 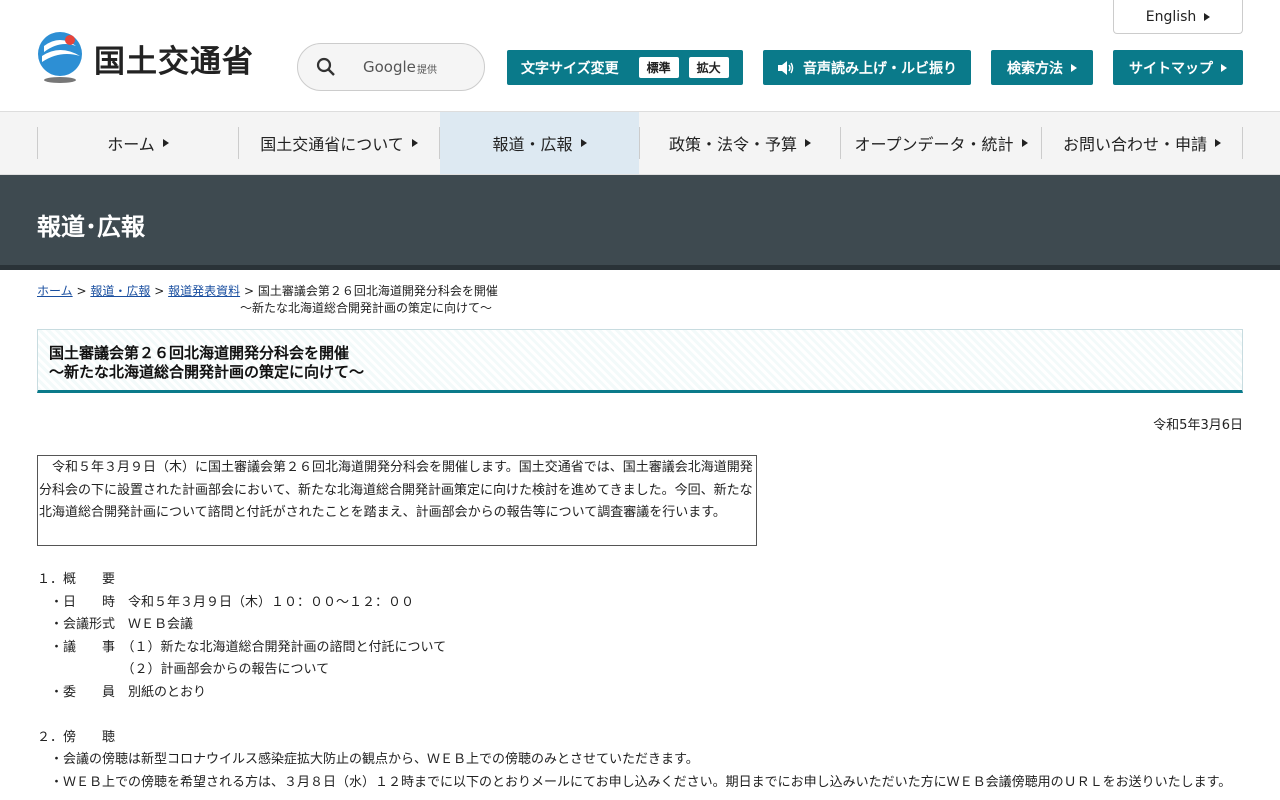 I want to click on site-logo: 国土交通省, so click(x=145, y=58).